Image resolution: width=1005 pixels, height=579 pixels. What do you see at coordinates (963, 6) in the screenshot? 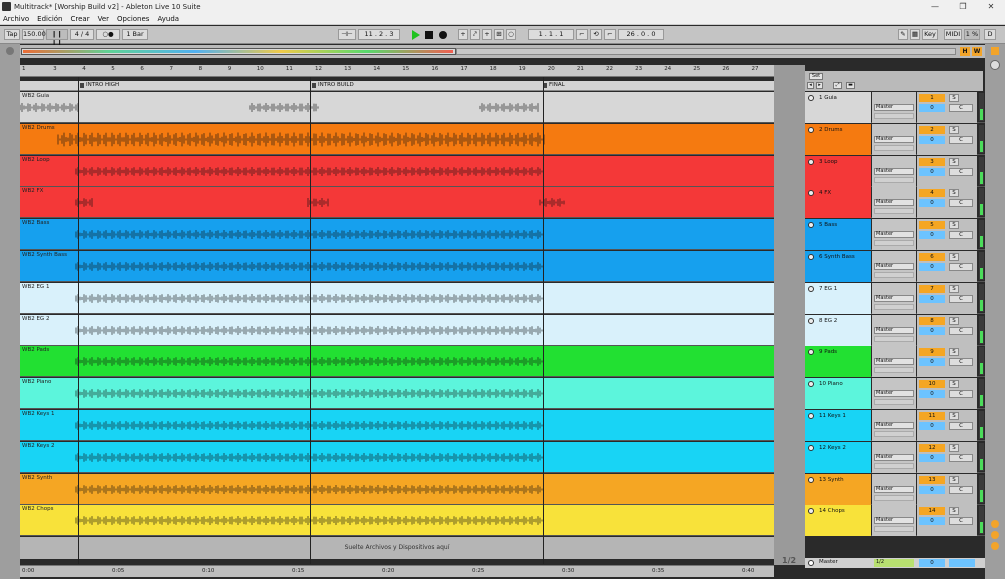
I see `maximize-button: ❐` at bounding box center [963, 6].